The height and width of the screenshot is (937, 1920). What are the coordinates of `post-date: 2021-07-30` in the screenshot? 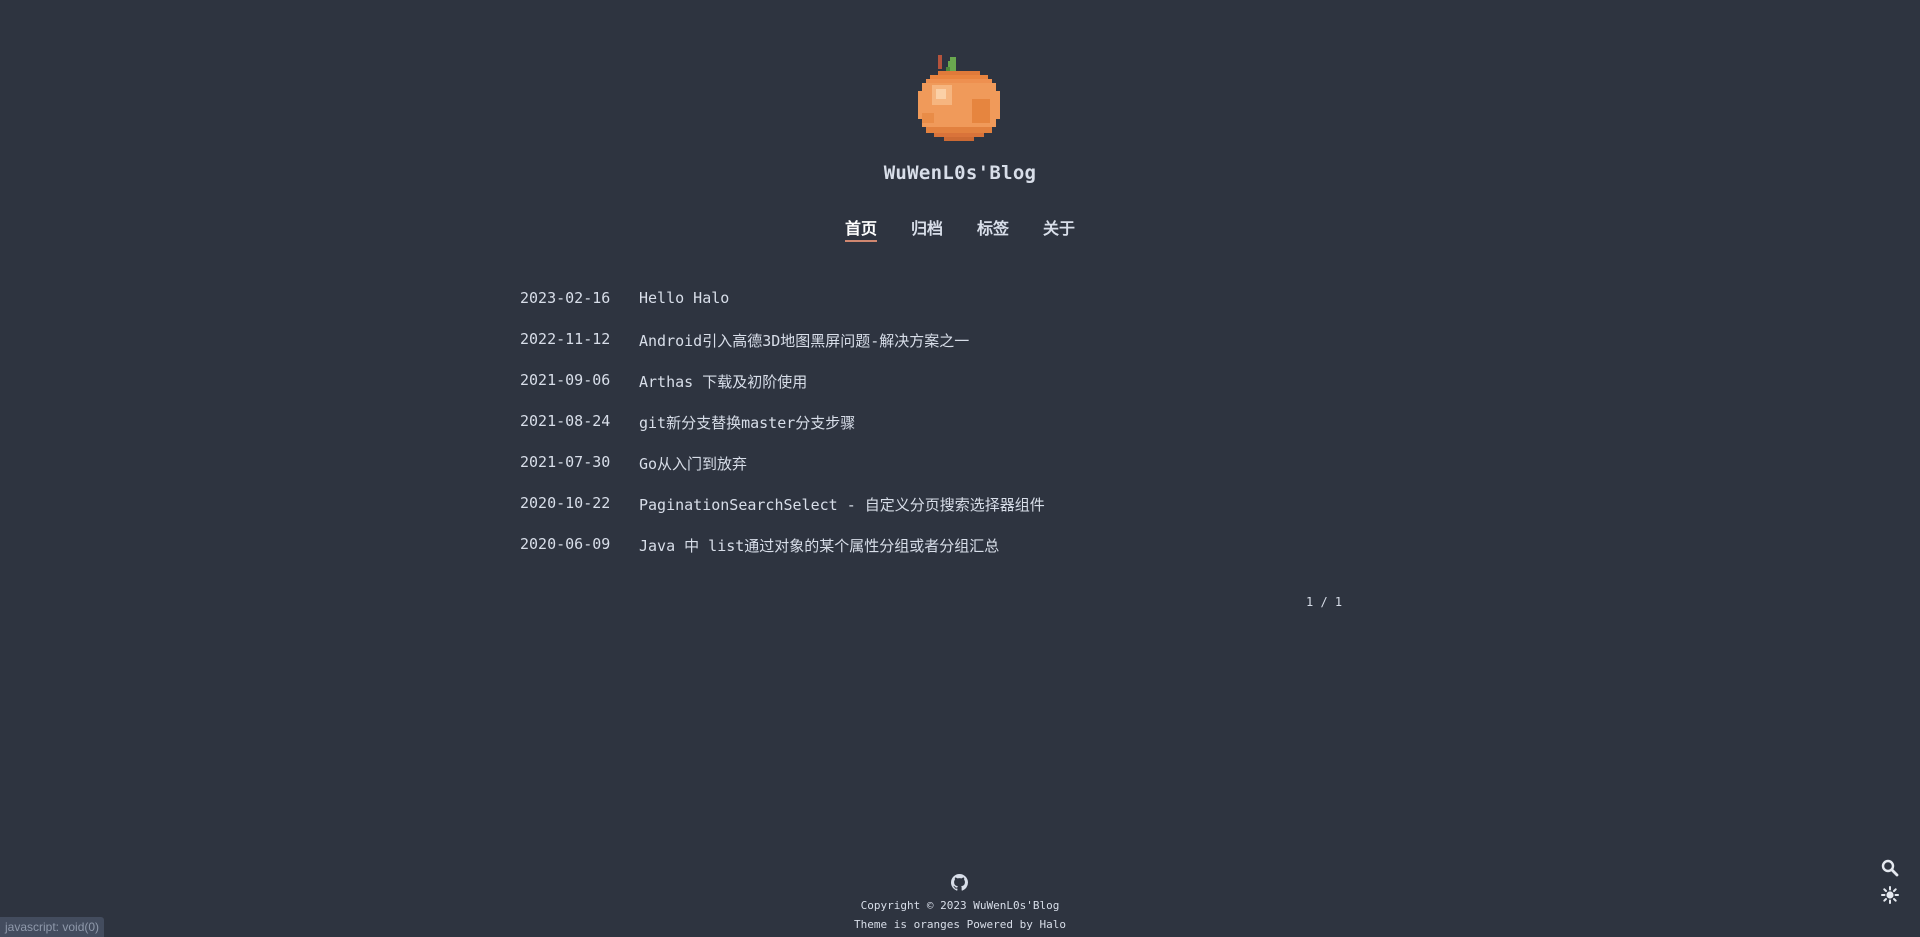 It's located at (565, 462).